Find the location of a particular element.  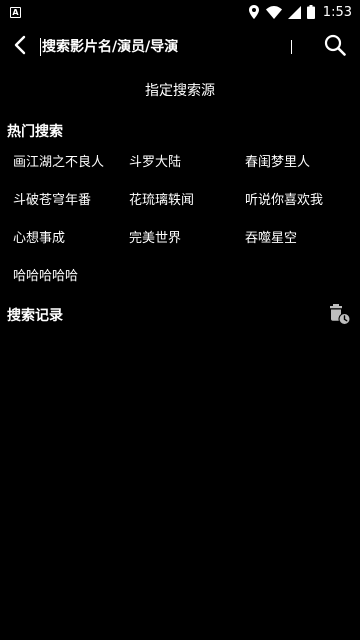

hot-search-item: 春闺梦里人 is located at coordinates (299, 169).